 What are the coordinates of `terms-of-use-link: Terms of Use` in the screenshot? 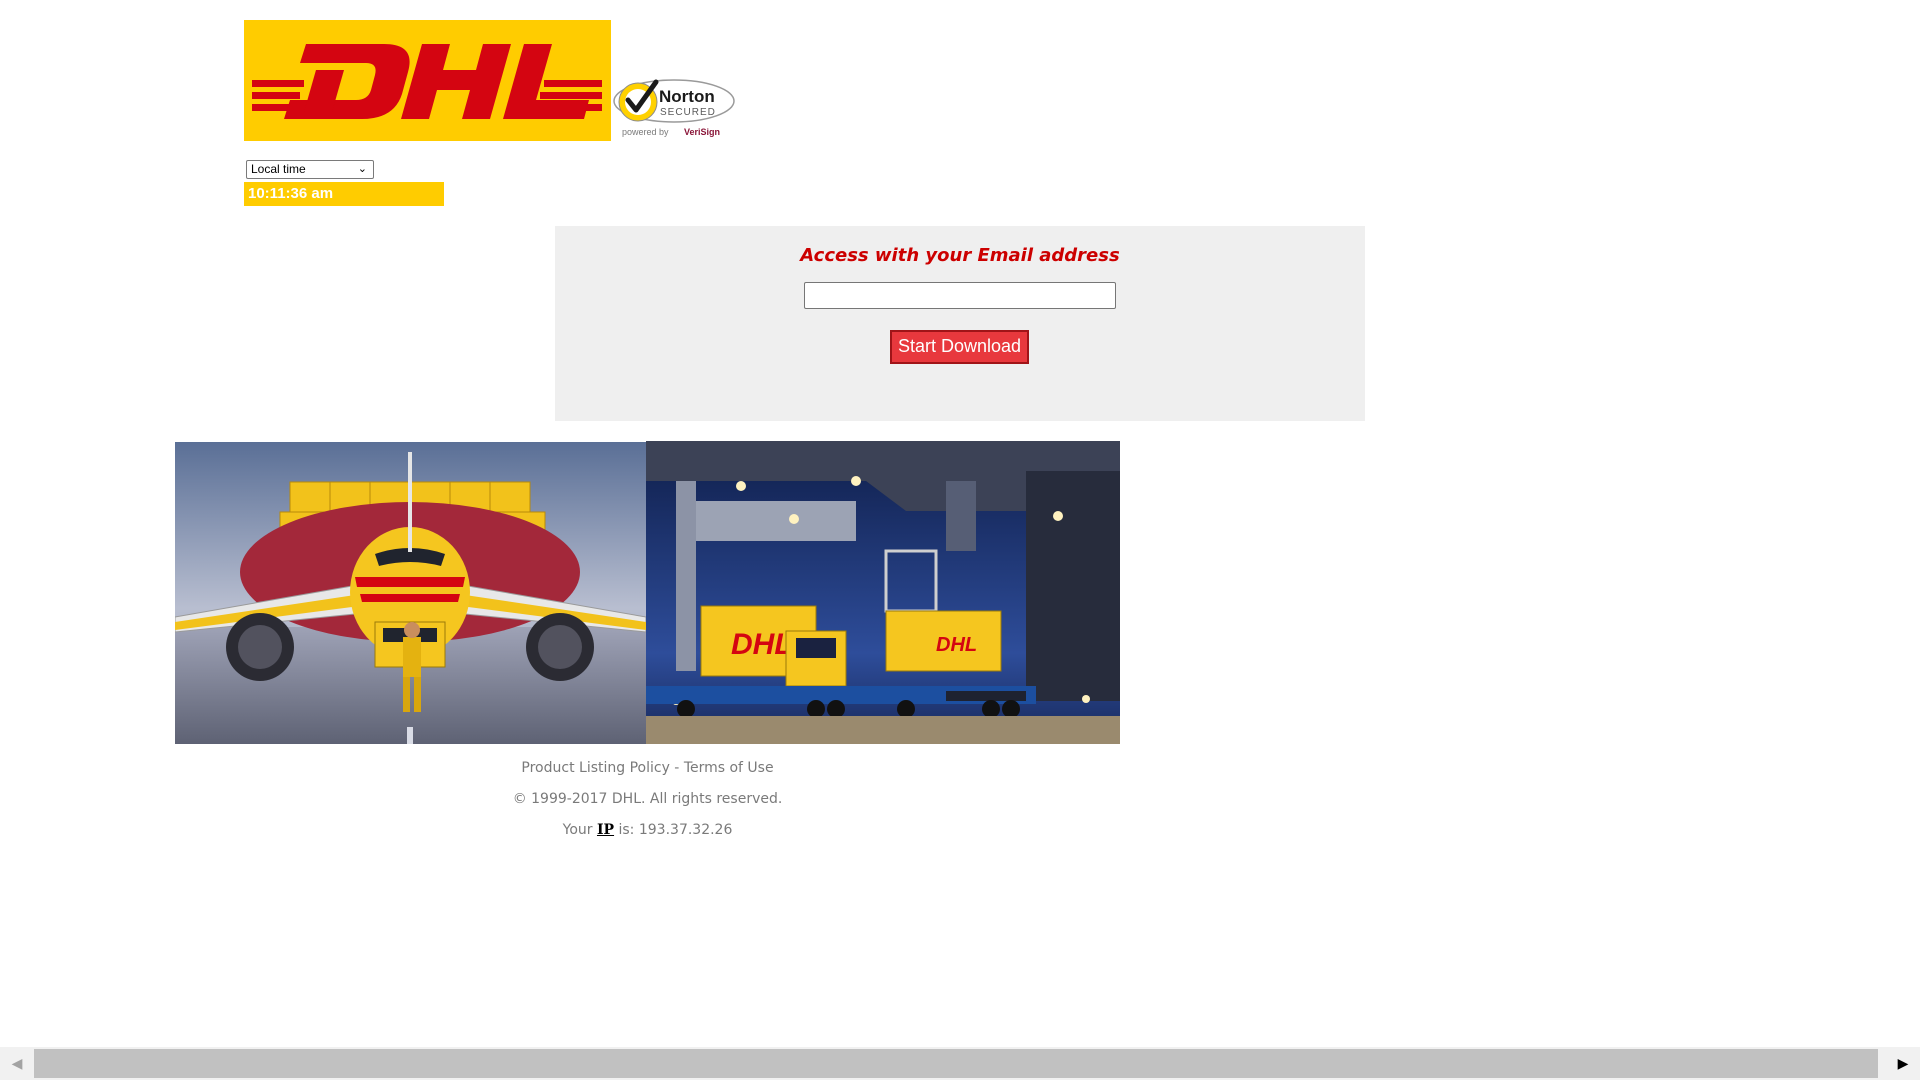 It's located at (729, 768).